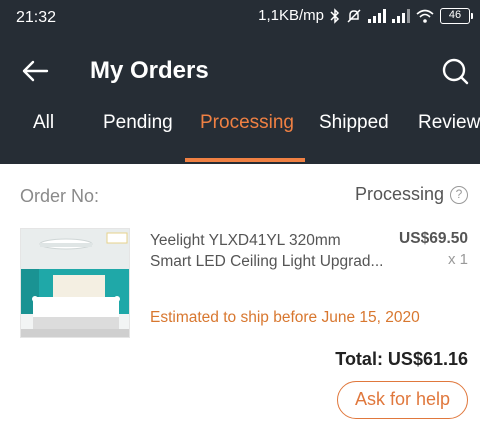 The width and height of the screenshot is (480, 423). Describe the element at coordinates (459, 194) in the screenshot. I see `question-icon: ?` at that location.